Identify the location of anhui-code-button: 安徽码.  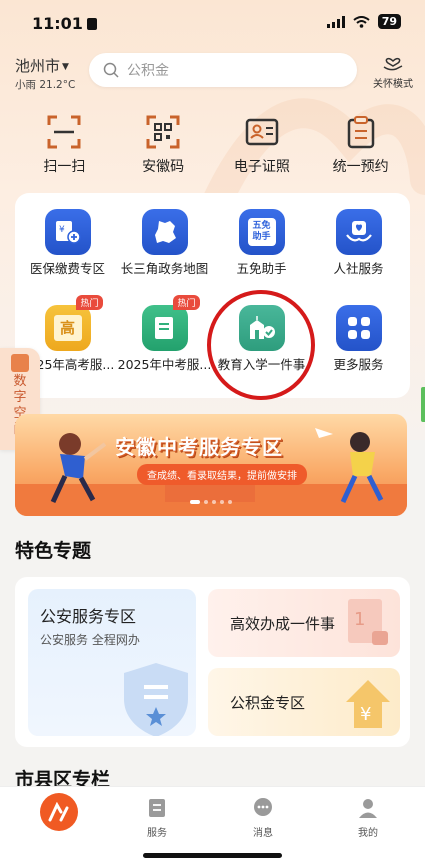
(163, 144).